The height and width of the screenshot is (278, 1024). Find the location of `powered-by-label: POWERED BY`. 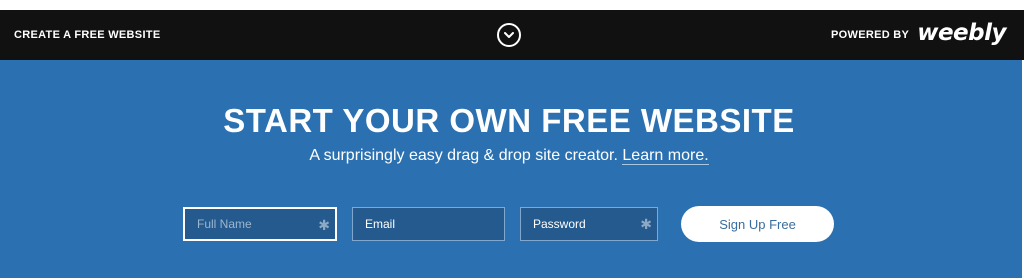

powered-by-label: POWERED BY is located at coordinates (870, 35).